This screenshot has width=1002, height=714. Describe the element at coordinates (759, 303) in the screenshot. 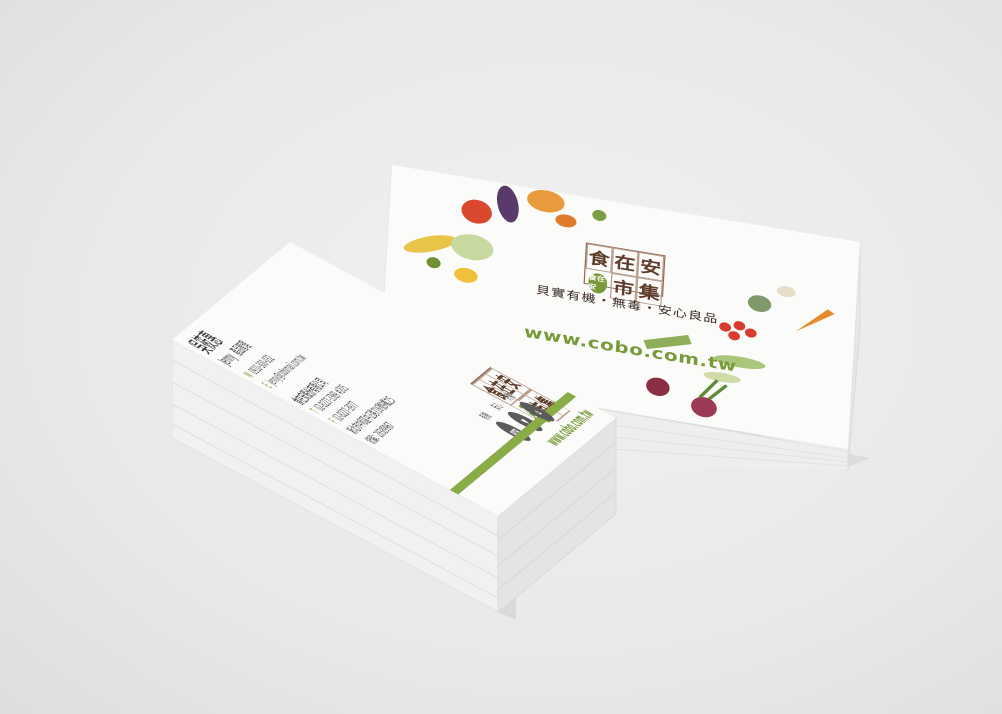

I see `artichoke-icon` at that location.